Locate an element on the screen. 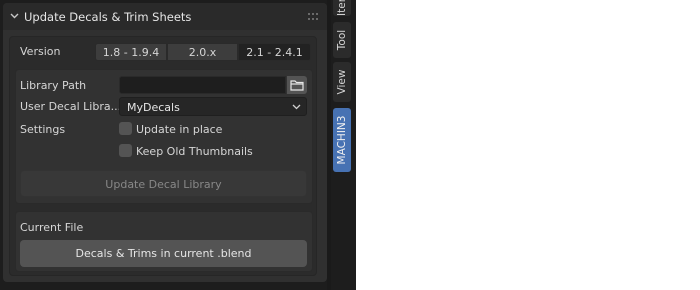 Image resolution: width=700 pixels, height=290 pixels. browse-folder-button is located at coordinates (297, 85).